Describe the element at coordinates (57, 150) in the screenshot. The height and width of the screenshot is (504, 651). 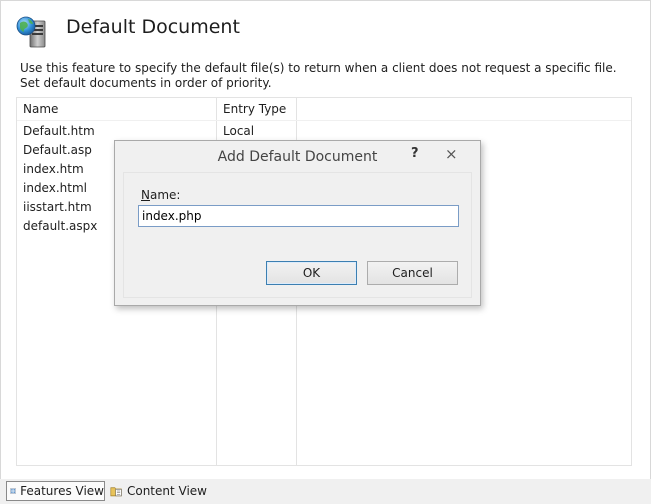
I see `list-item-name: Default.asp` at that location.